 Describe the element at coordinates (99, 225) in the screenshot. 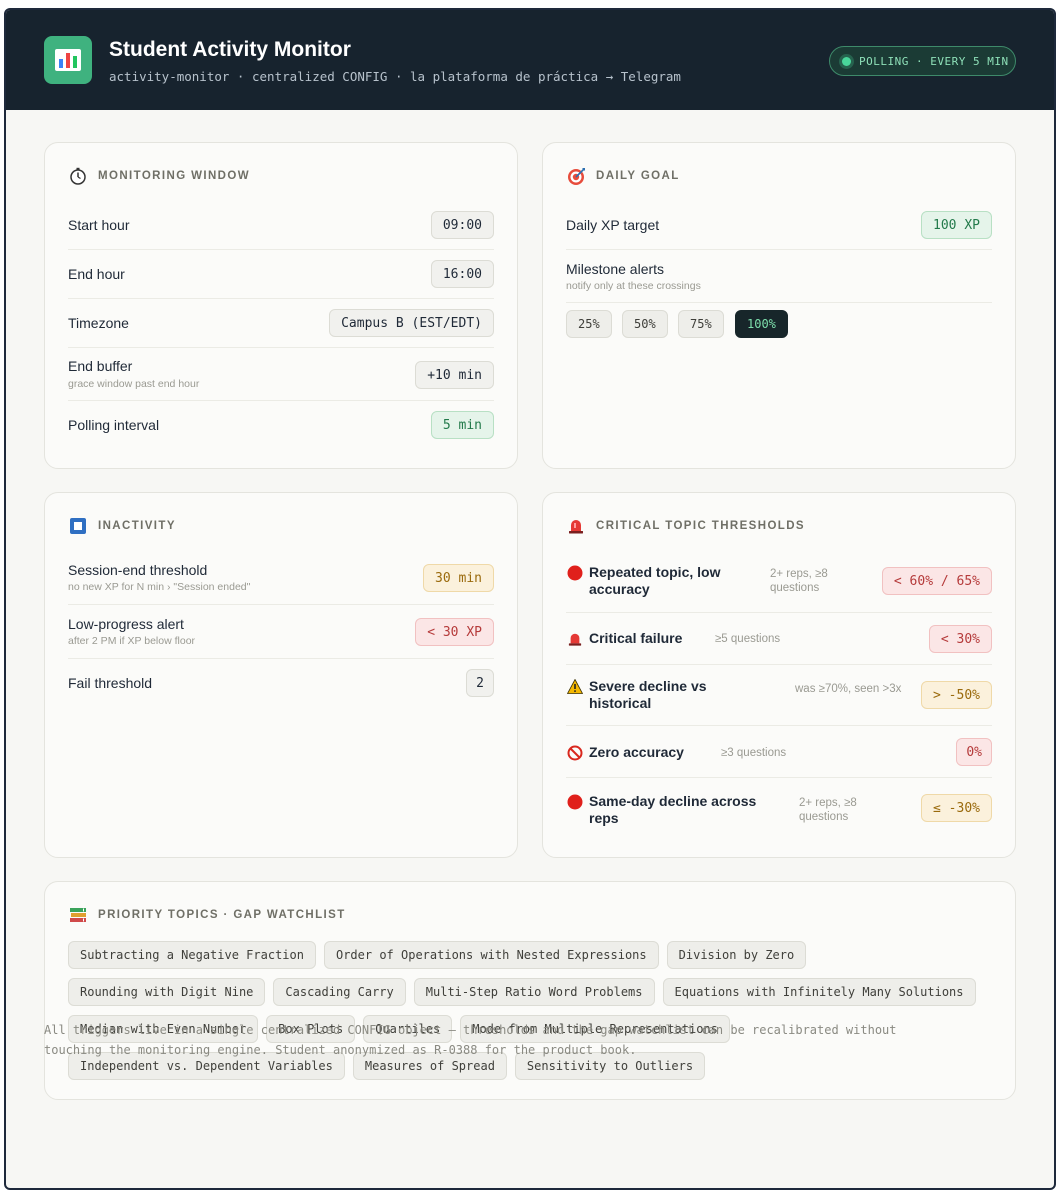

I see `row-label: Start hour` at that location.